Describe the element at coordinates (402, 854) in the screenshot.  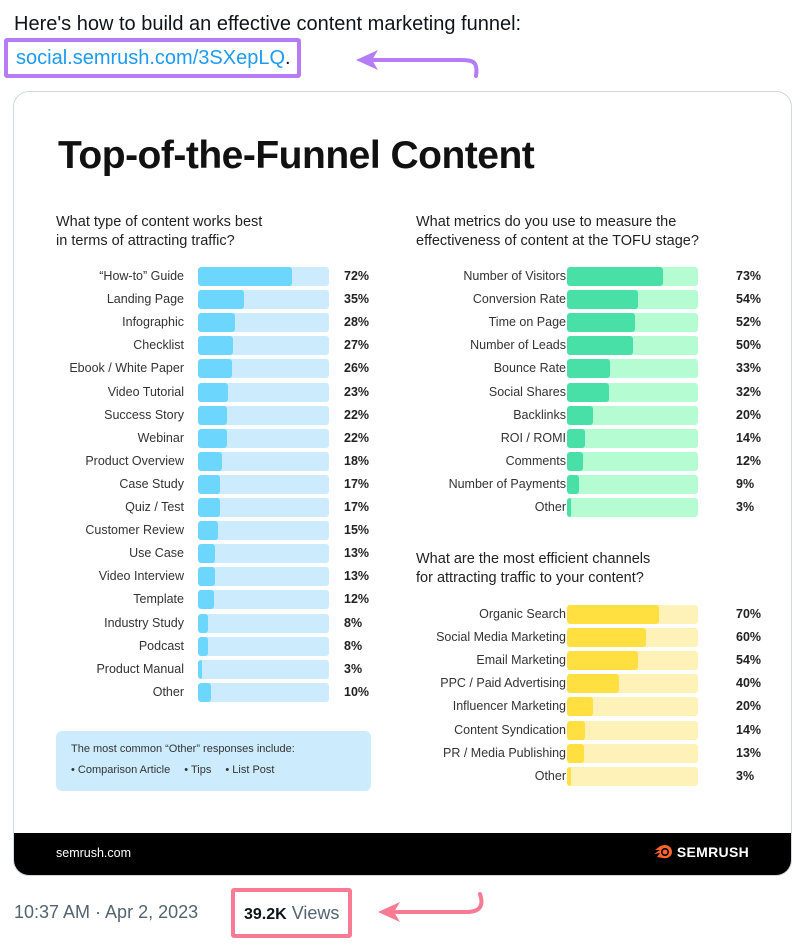
I see `infographic-footer: semrush.com SEMRUSH` at that location.